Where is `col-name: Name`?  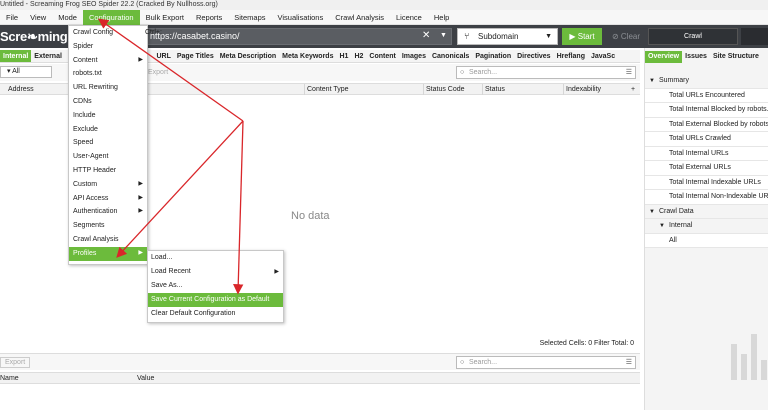
col-name: Name is located at coordinates (9, 378).